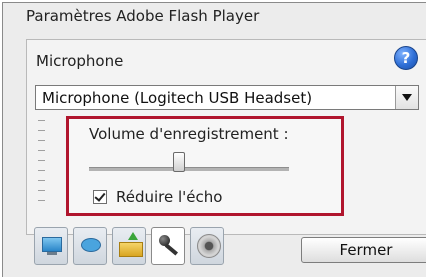 This screenshot has height=277, width=426. What do you see at coordinates (189, 169) in the screenshot?
I see `volume-slider-track` at bounding box center [189, 169].